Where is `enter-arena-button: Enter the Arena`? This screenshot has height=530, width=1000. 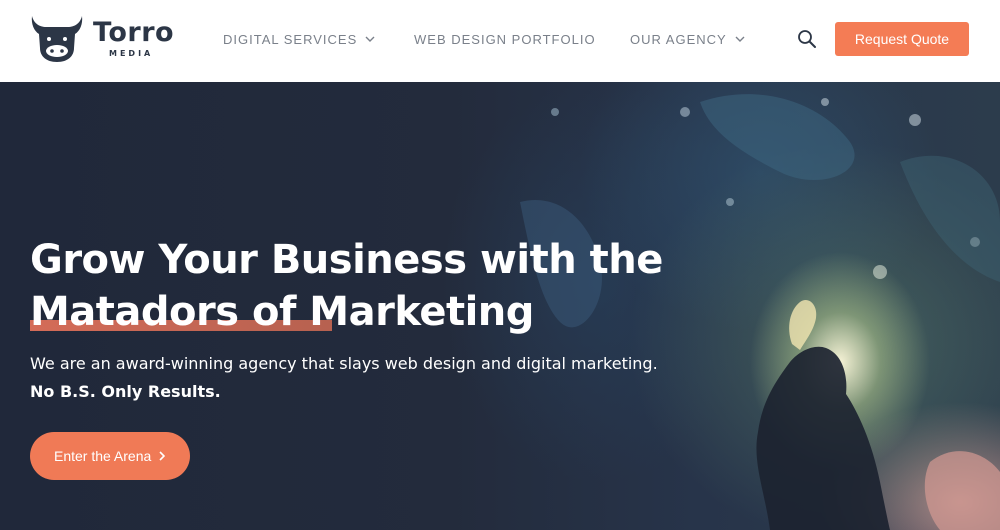 enter-arena-button: Enter the Arena is located at coordinates (110, 456).